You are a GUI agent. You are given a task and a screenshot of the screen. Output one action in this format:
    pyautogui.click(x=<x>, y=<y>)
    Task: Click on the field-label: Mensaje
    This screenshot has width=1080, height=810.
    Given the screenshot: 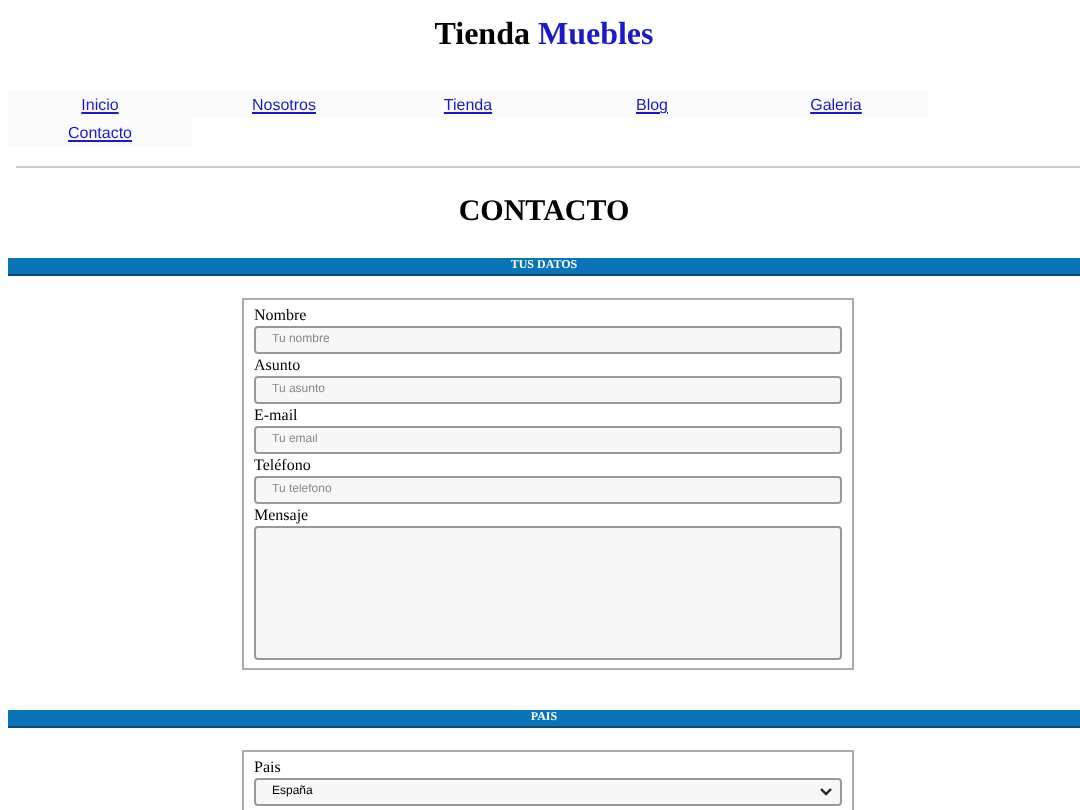 What is the action you would take?
    pyautogui.click(x=282, y=516)
    